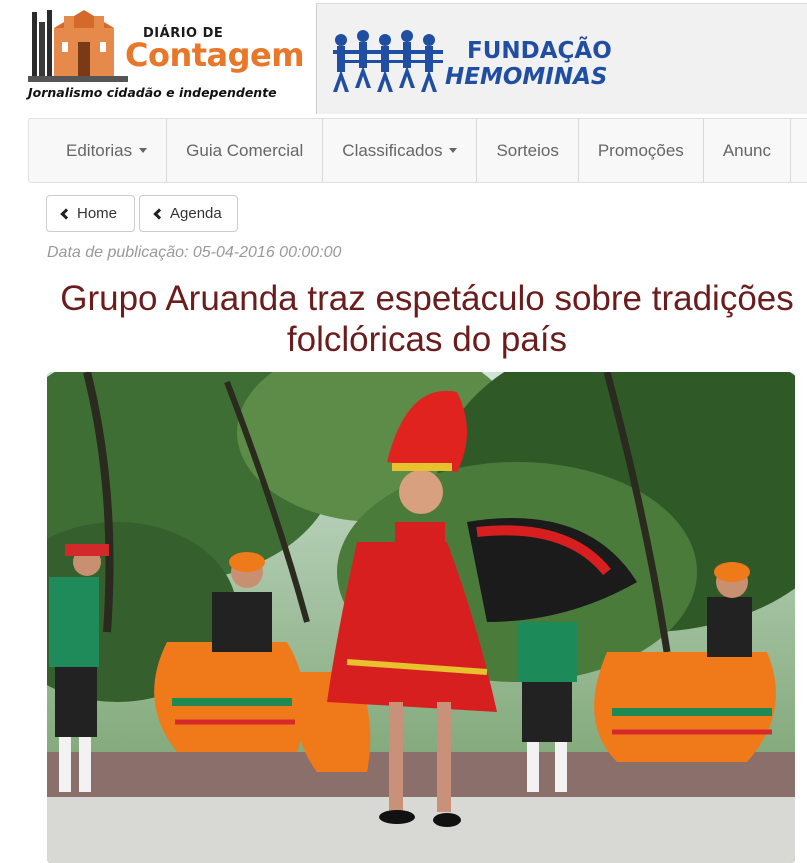  I want to click on logo-title: Contagem, so click(215, 55).